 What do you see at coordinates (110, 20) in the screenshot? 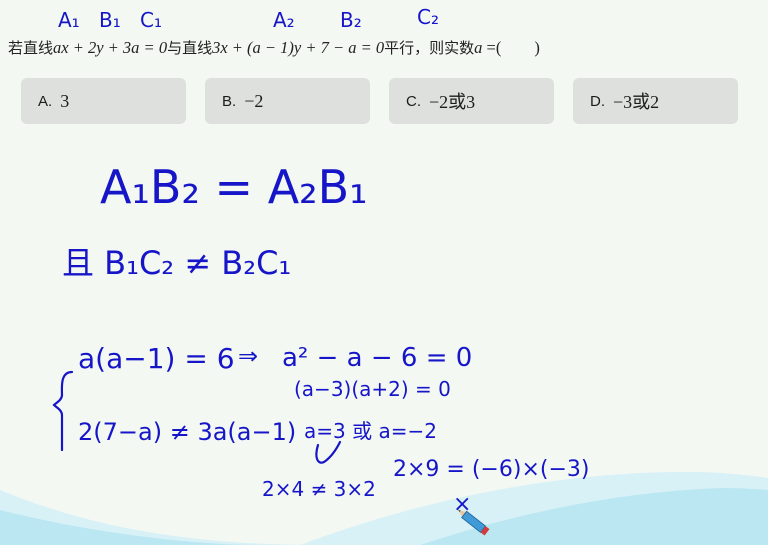
I see `label-b1: B₁` at bounding box center [110, 20].